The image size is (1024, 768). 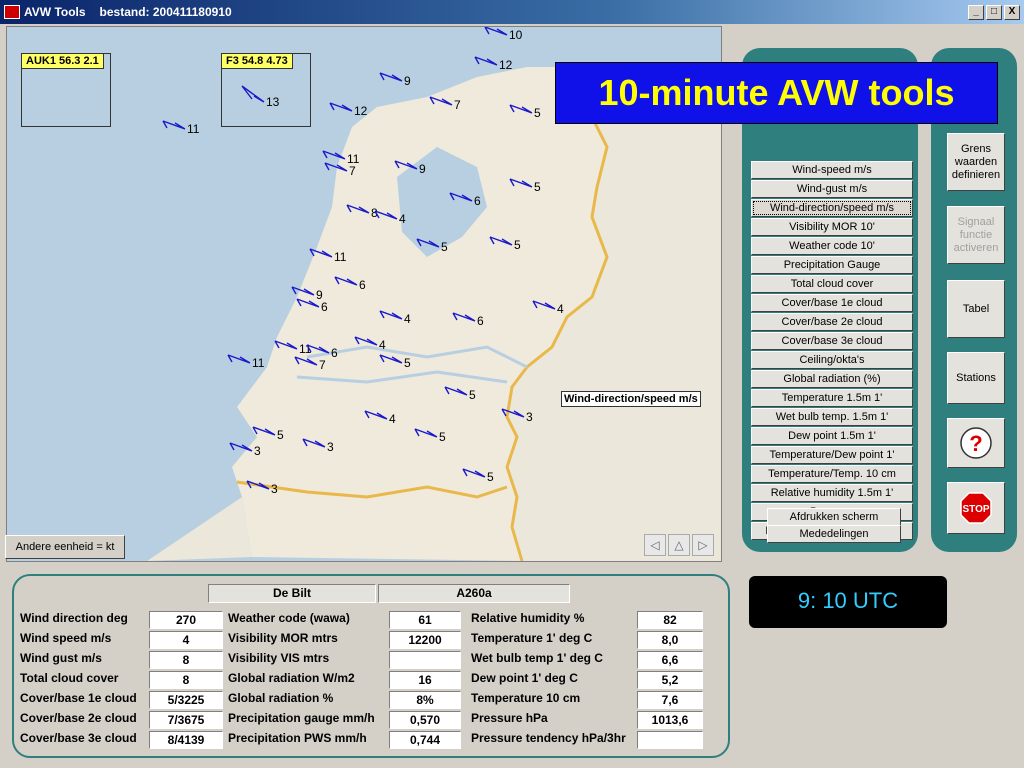 What do you see at coordinates (199, 529) in the screenshot?
I see `land-belgium-south` at bounding box center [199, 529].